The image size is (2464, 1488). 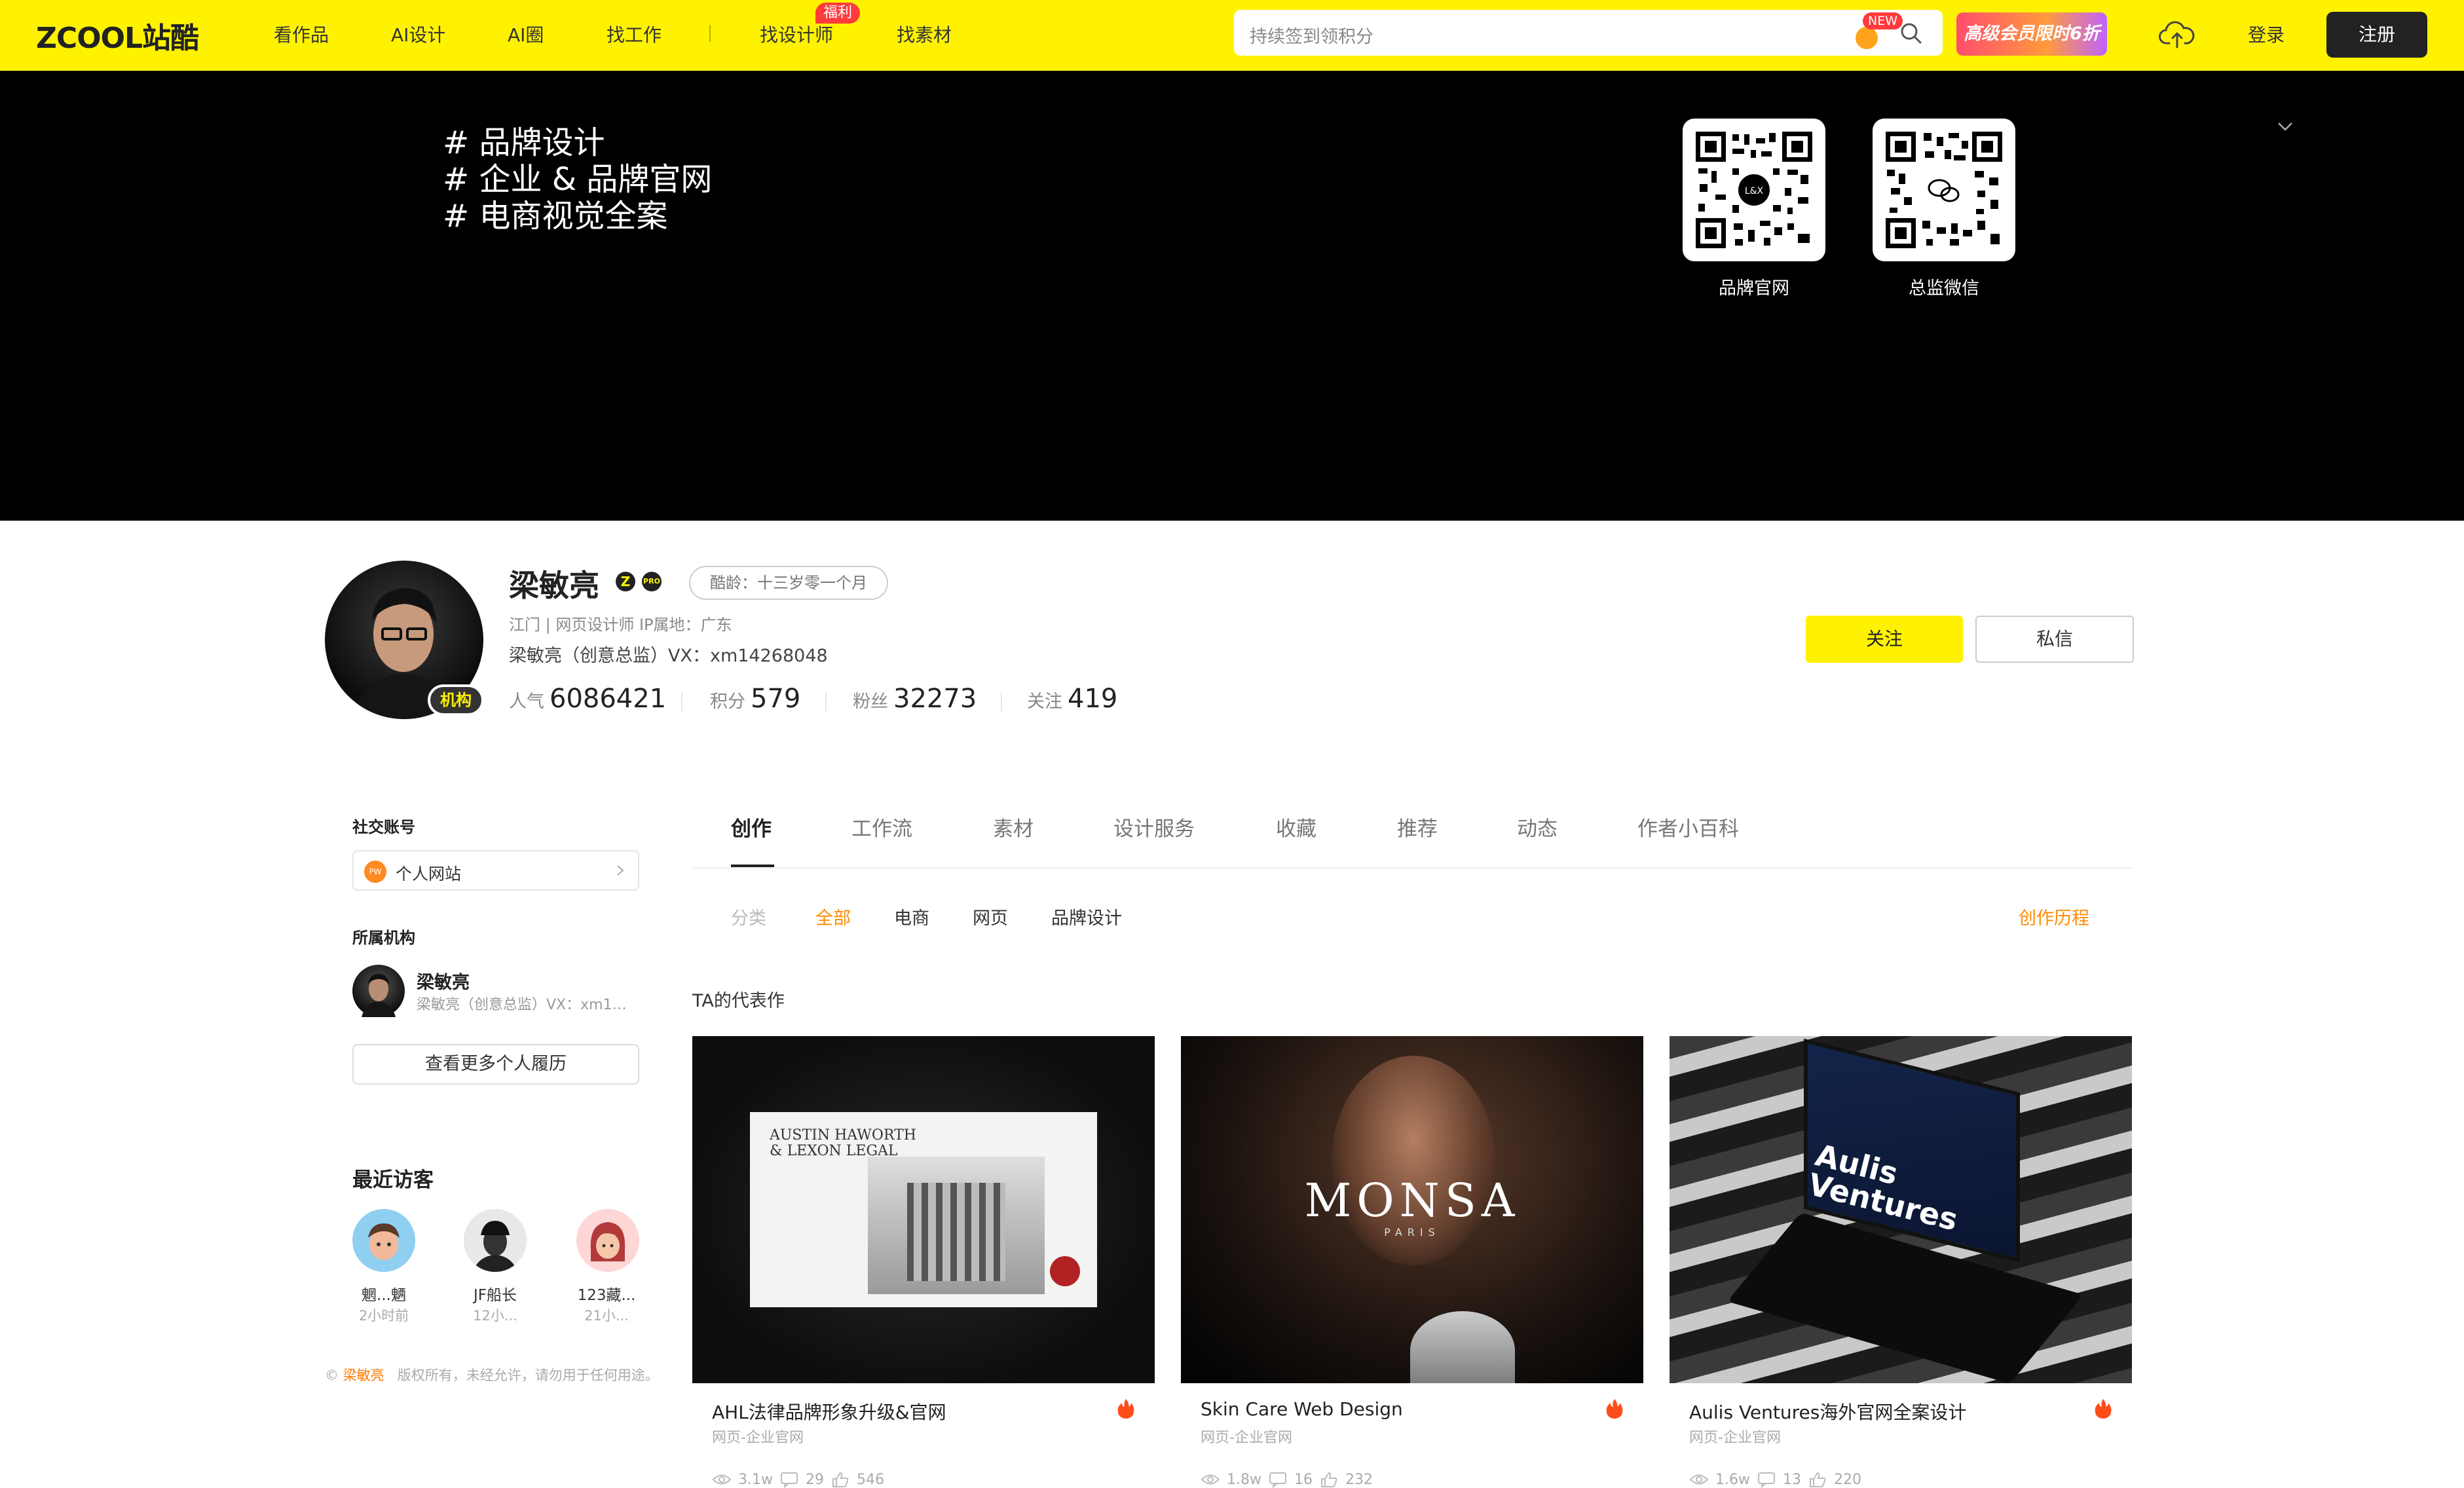 I want to click on representative-works-heading: TA的代表作, so click(x=738, y=1001).